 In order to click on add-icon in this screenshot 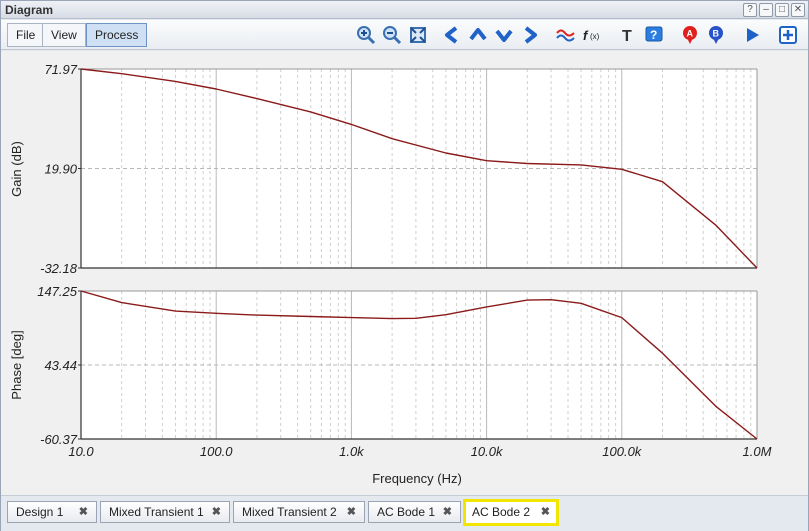, I will do `click(788, 35)`.